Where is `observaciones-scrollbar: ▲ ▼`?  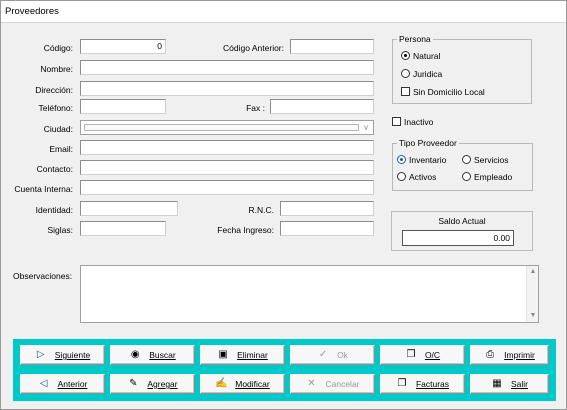 observaciones-scrollbar: ▲ ▼ is located at coordinates (532, 294).